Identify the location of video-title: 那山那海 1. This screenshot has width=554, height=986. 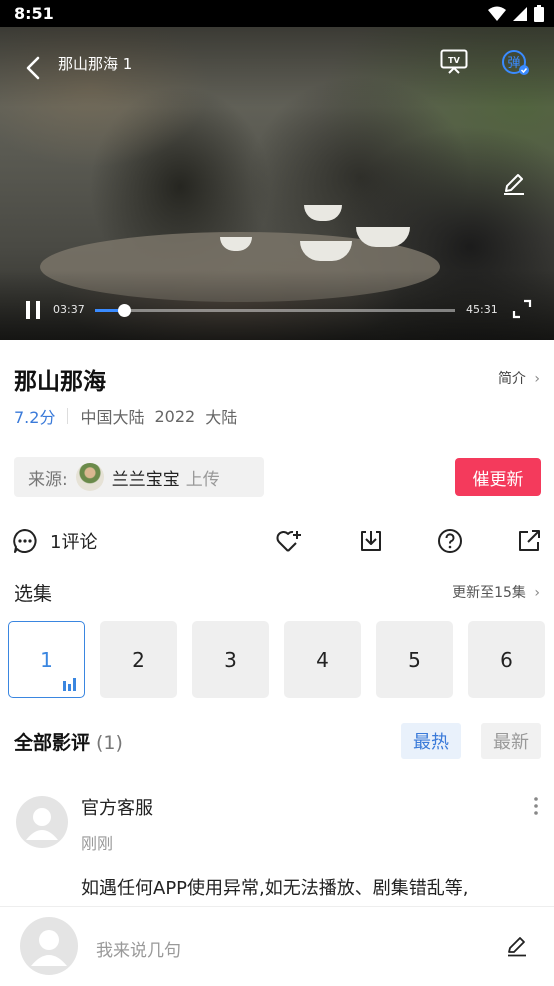
(95, 64).